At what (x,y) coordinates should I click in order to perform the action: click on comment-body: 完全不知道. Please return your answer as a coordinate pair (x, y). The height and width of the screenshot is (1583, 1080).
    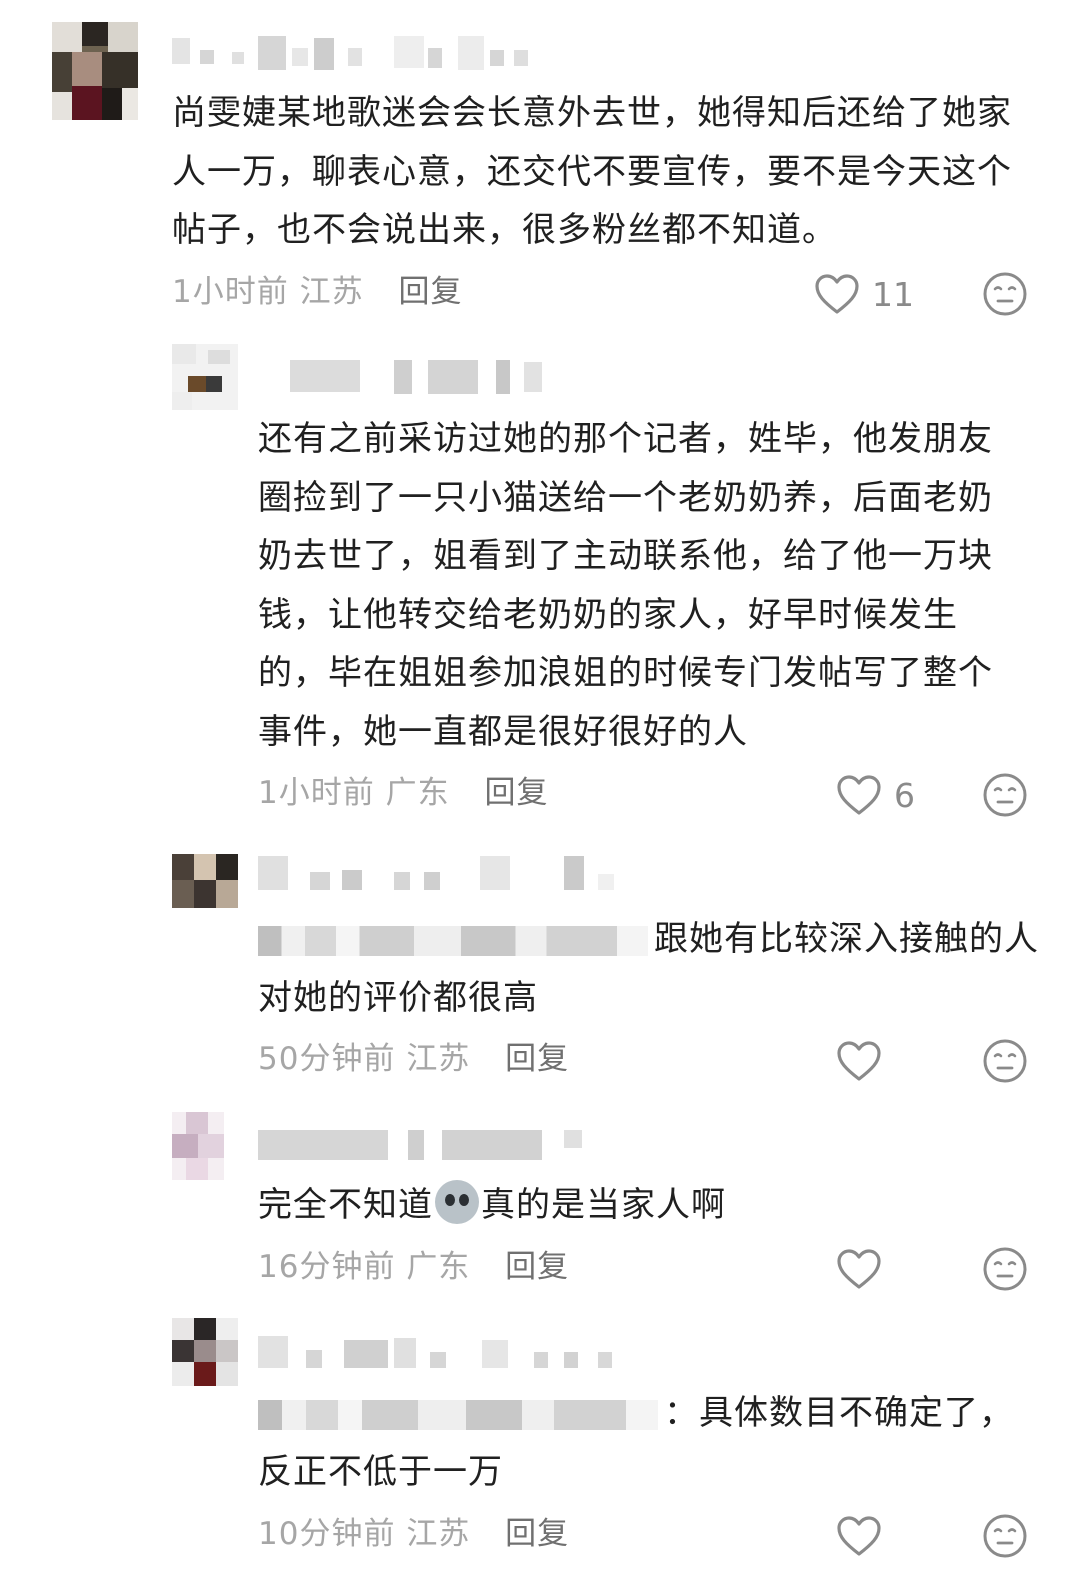
    Looking at the image, I should click on (345, 1205).